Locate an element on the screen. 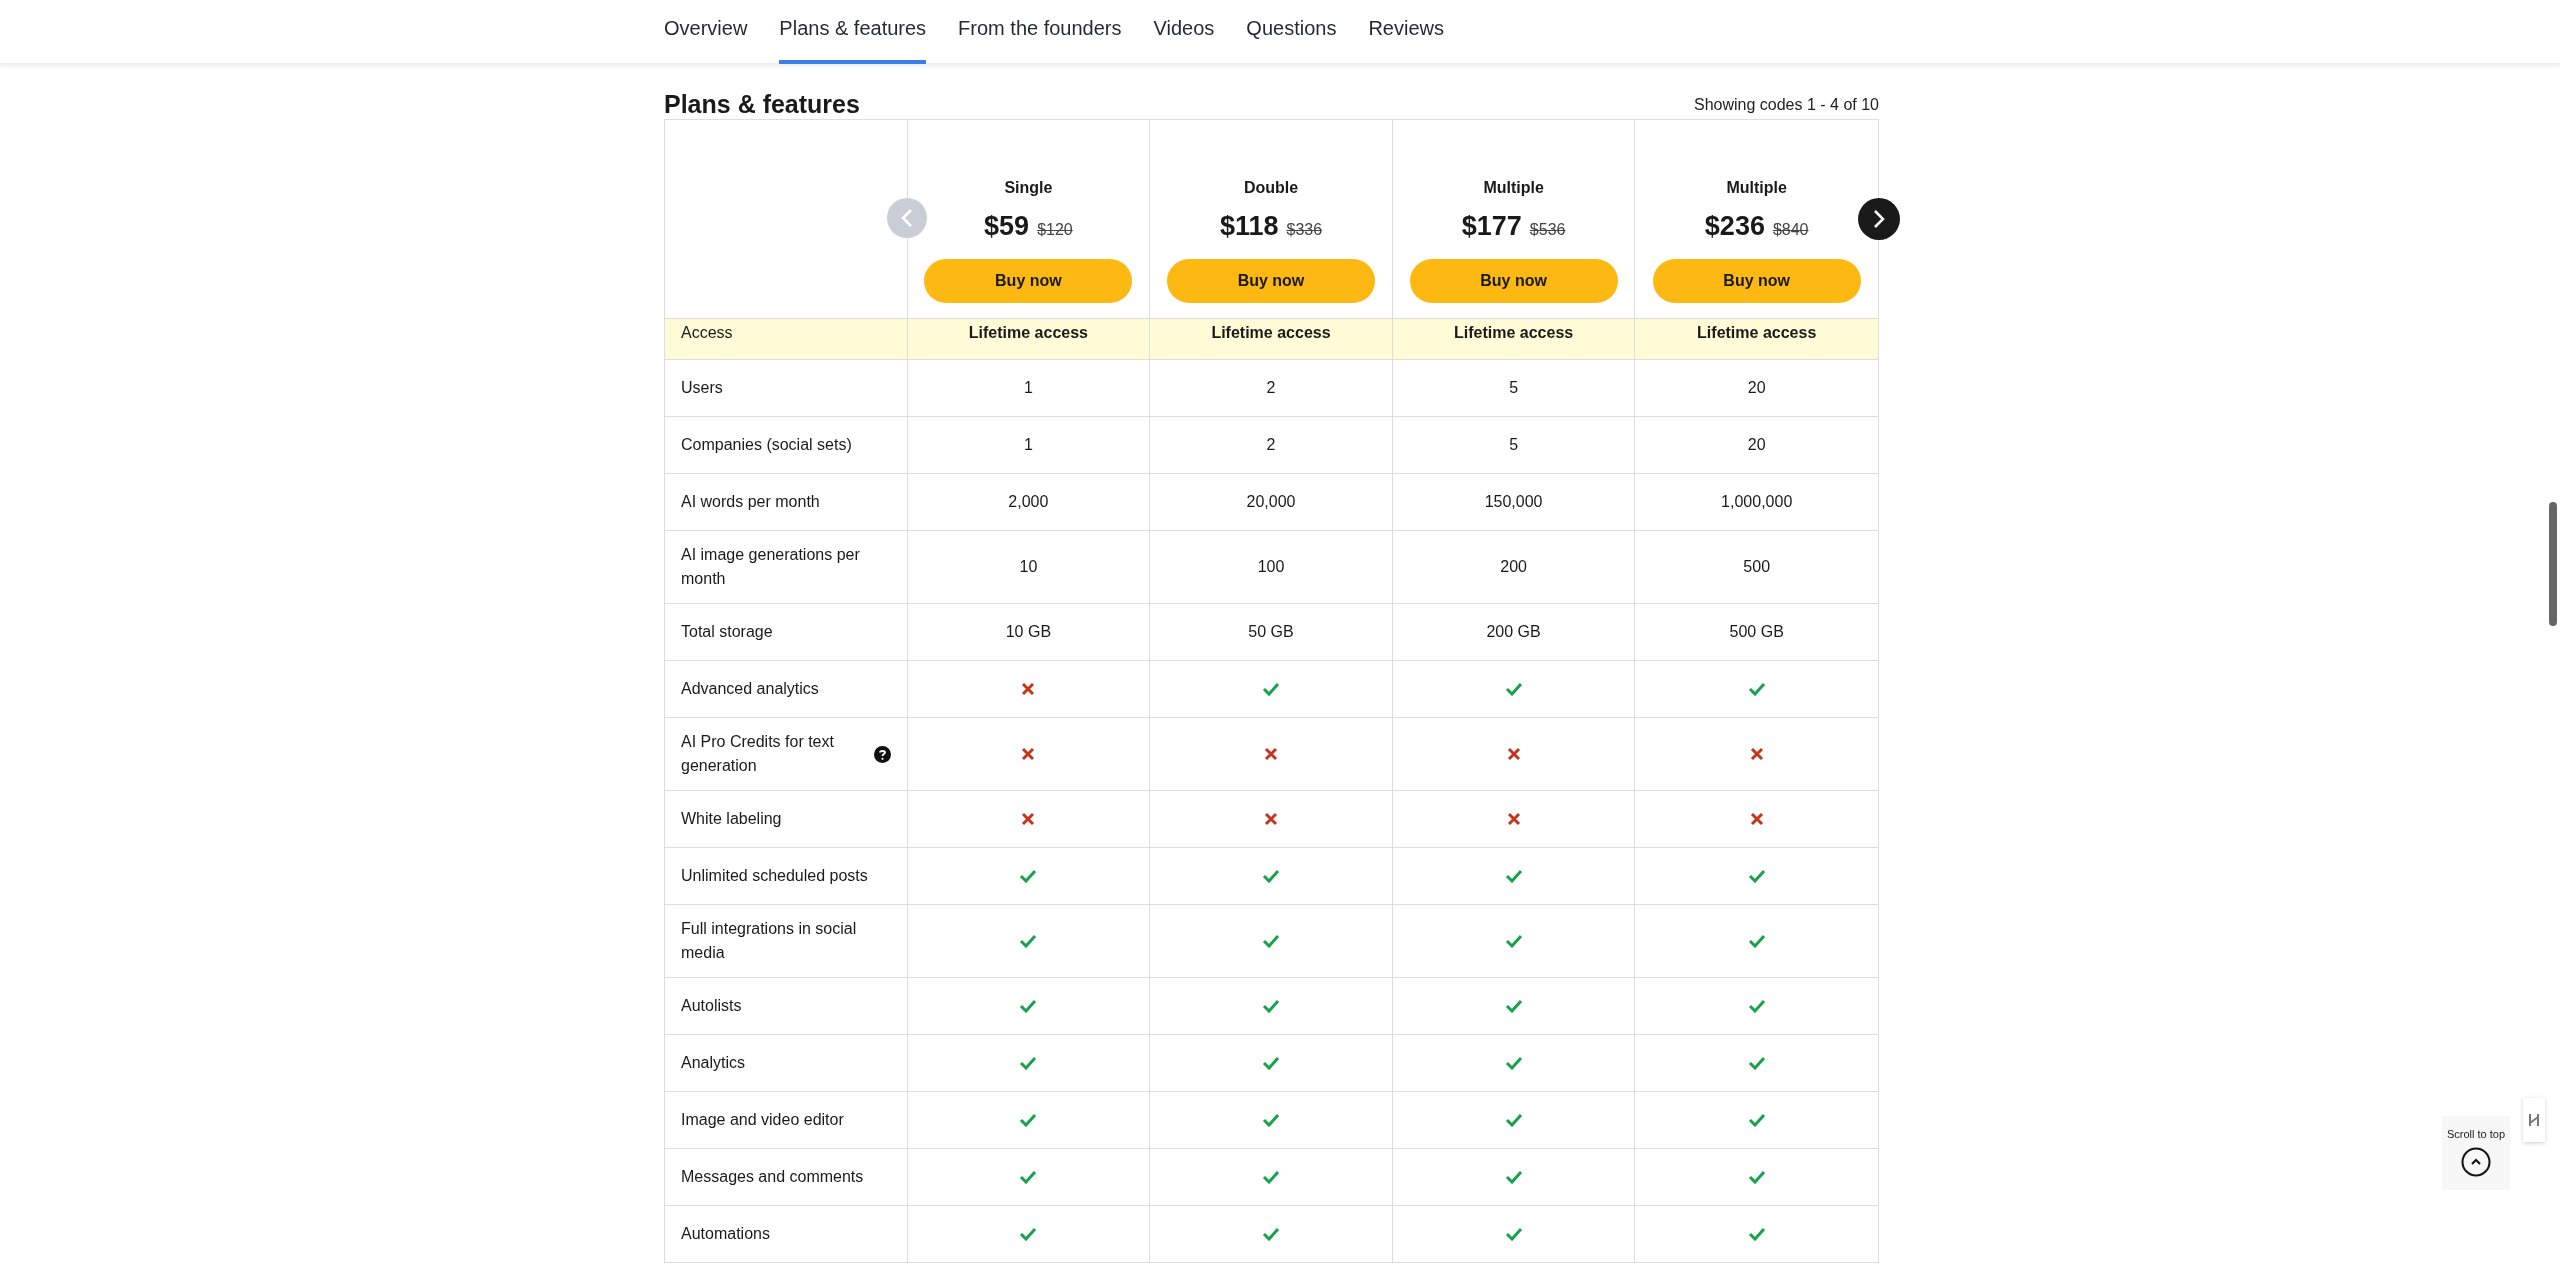 This screenshot has height=1271, width=2560. section-title: Plans & features is located at coordinates (762, 104).